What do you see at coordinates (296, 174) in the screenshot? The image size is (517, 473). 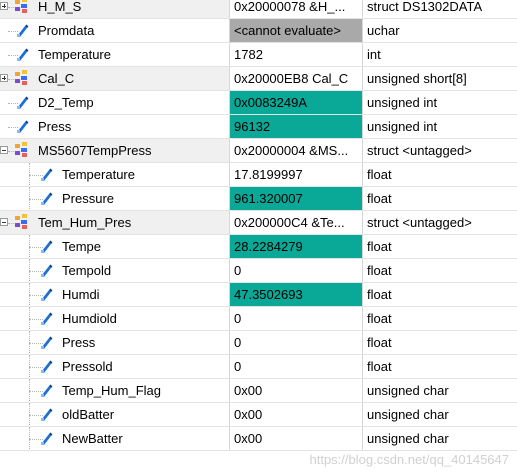 I see `value-cell: 17.8199997` at bounding box center [296, 174].